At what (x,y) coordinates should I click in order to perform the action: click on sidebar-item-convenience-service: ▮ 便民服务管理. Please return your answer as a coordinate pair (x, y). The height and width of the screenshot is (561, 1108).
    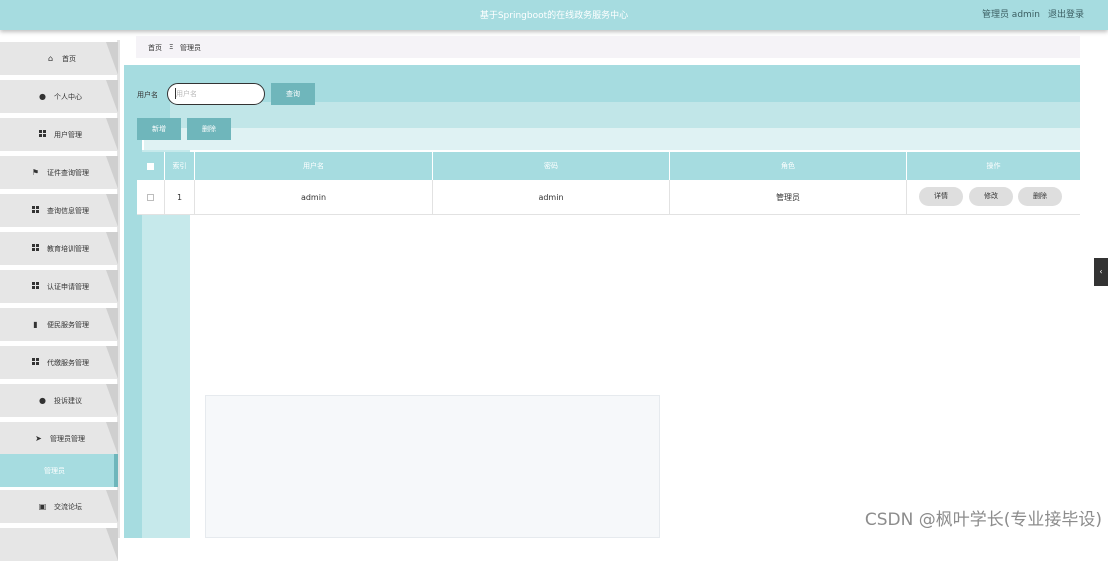
    Looking at the image, I should click on (59, 324).